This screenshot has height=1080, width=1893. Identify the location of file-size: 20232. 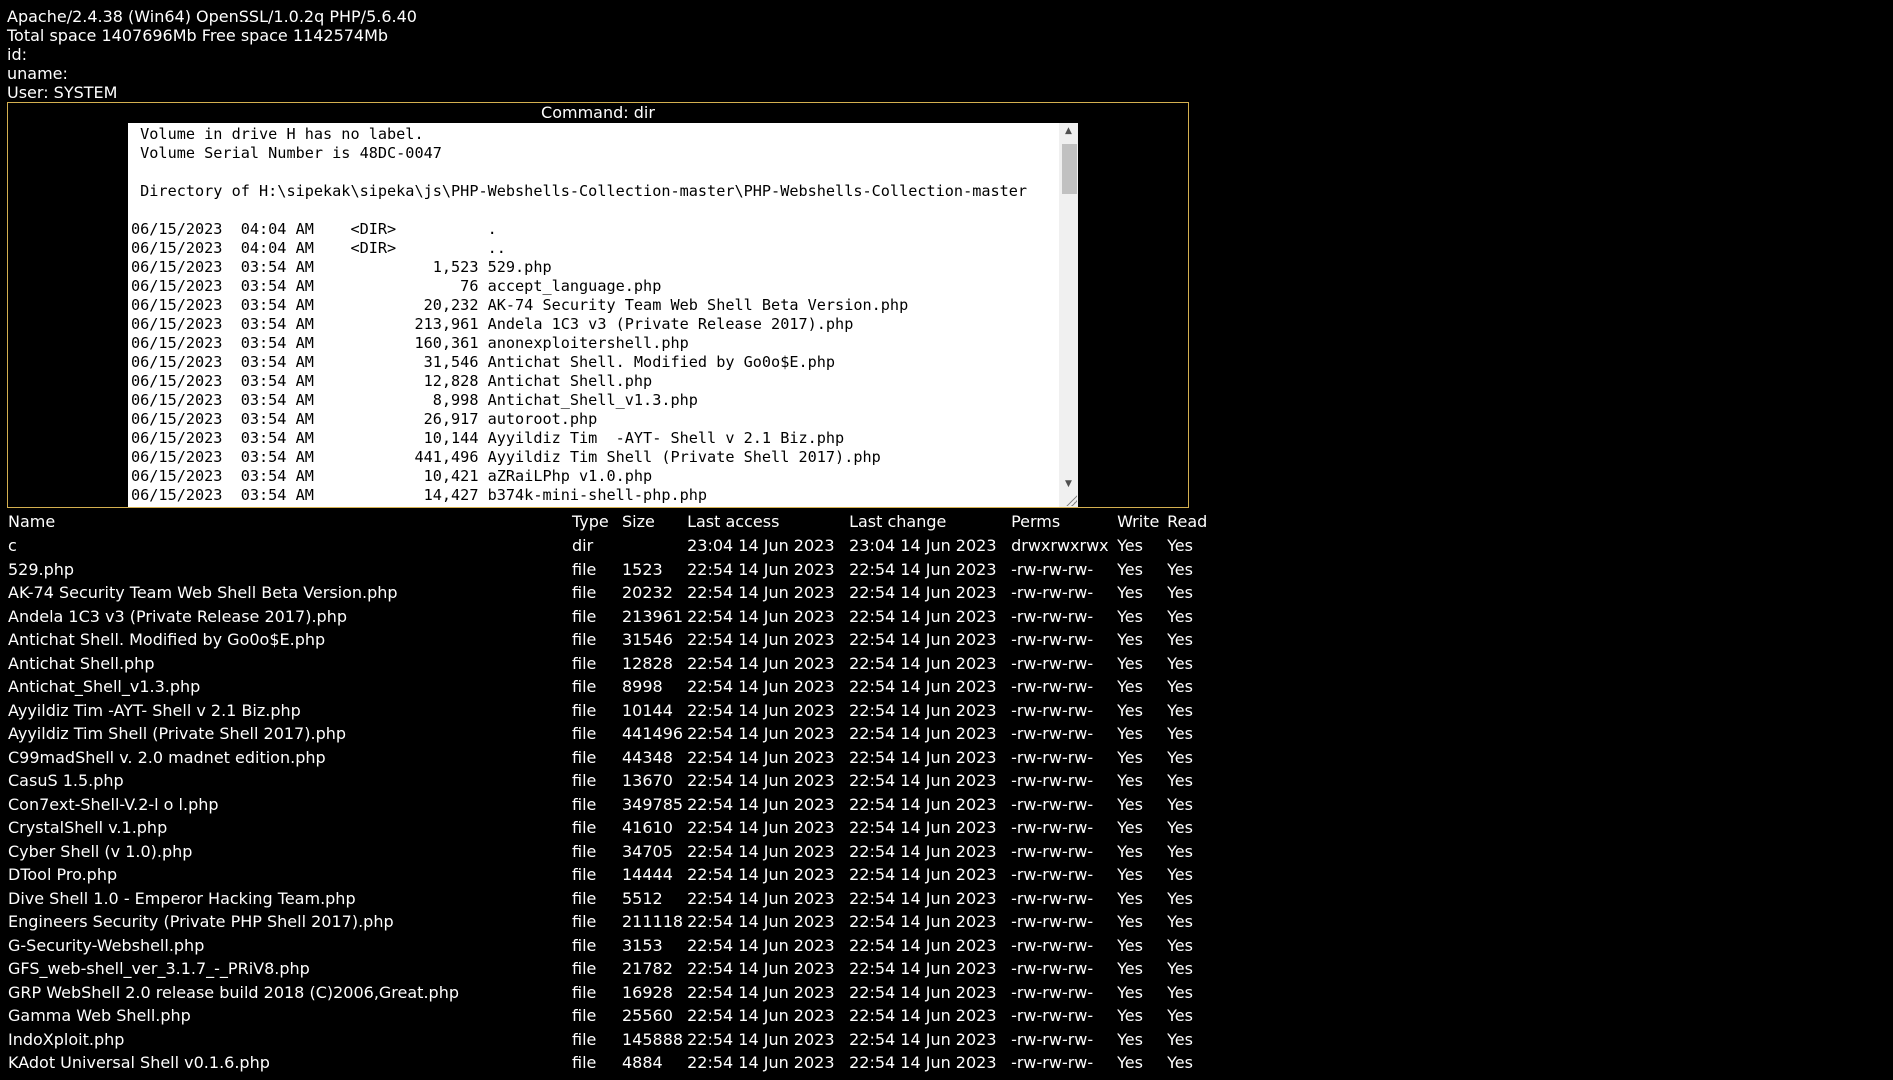
(647, 592).